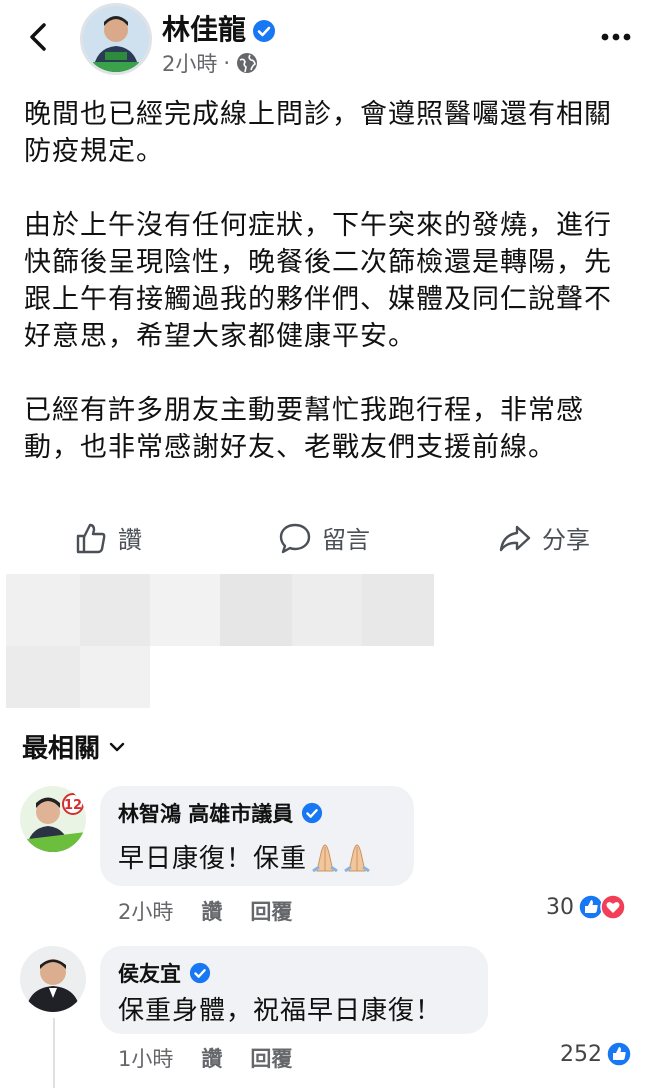 Image resolution: width=656 pixels, height=1088 pixels. I want to click on comment-button: 留言, so click(324, 537).